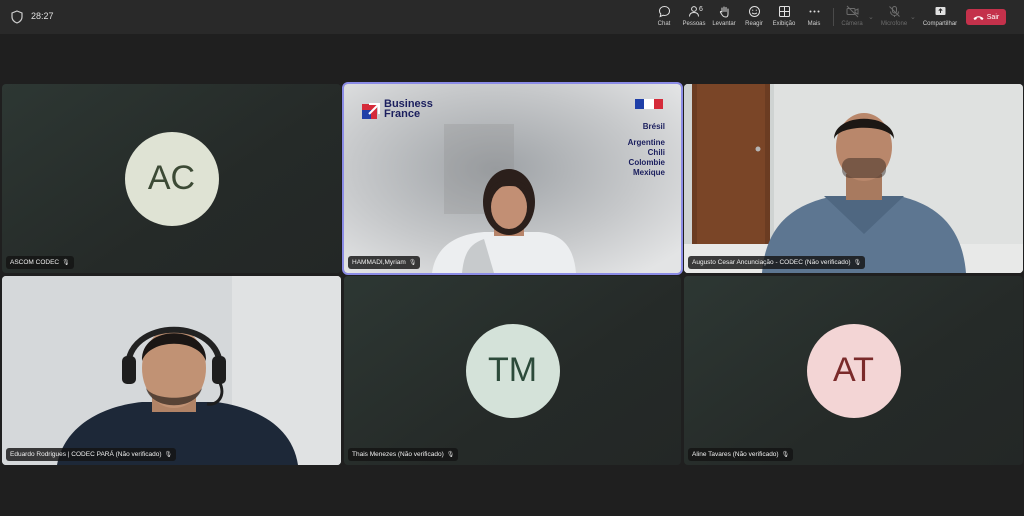  What do you see at coordinates (814, 24) in the screenshot?
I see `more-label: Mais` at bounding box center [814, 24].